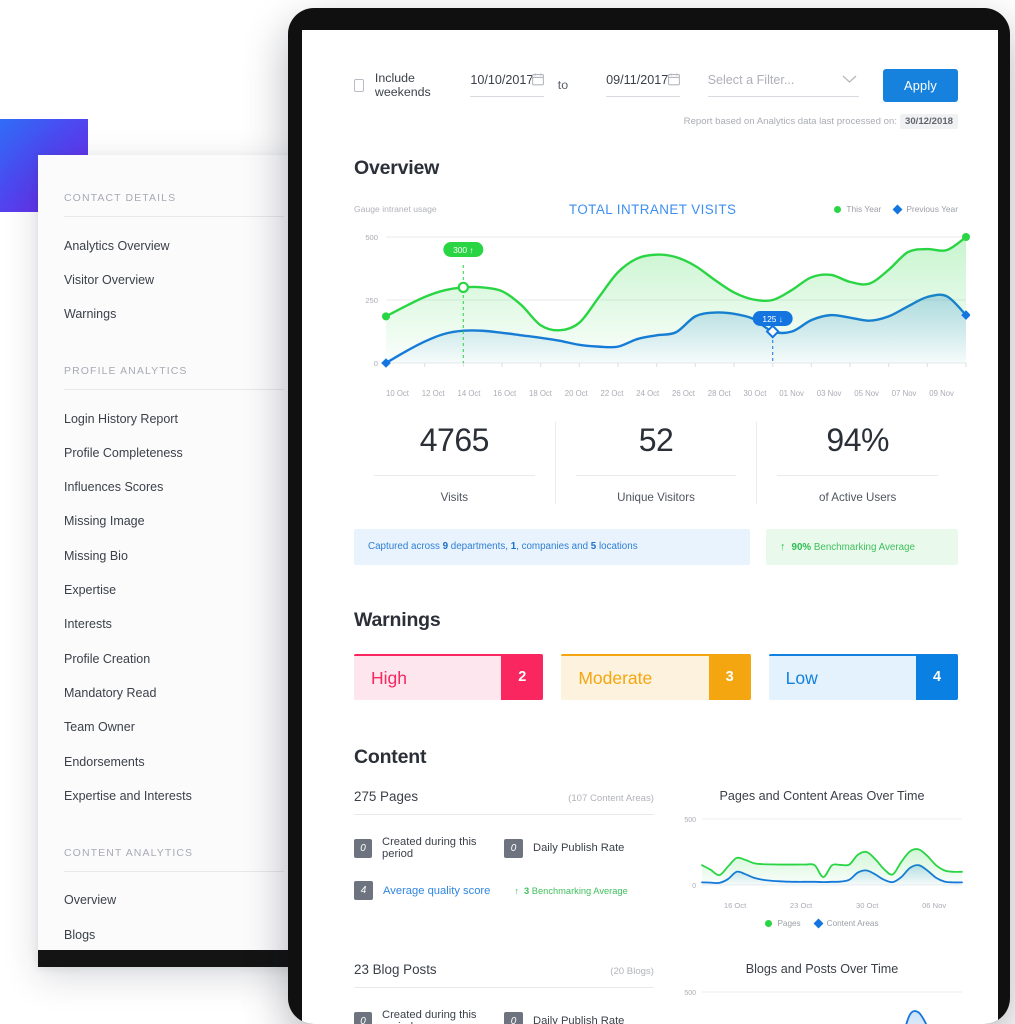 This screenshot has width=1015, height=1024. I want to click on legend-label: Pages, so click(789, 923).